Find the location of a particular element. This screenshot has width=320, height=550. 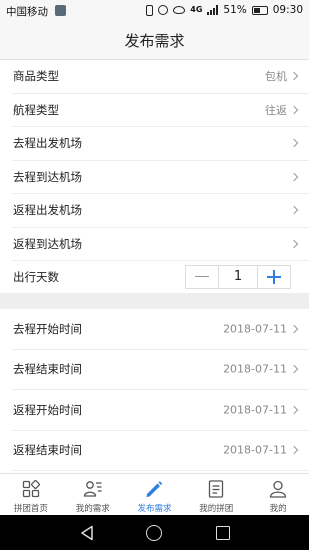

field-return-arrival-airport: 返程到达机场 is located at coordinates (160, 244).